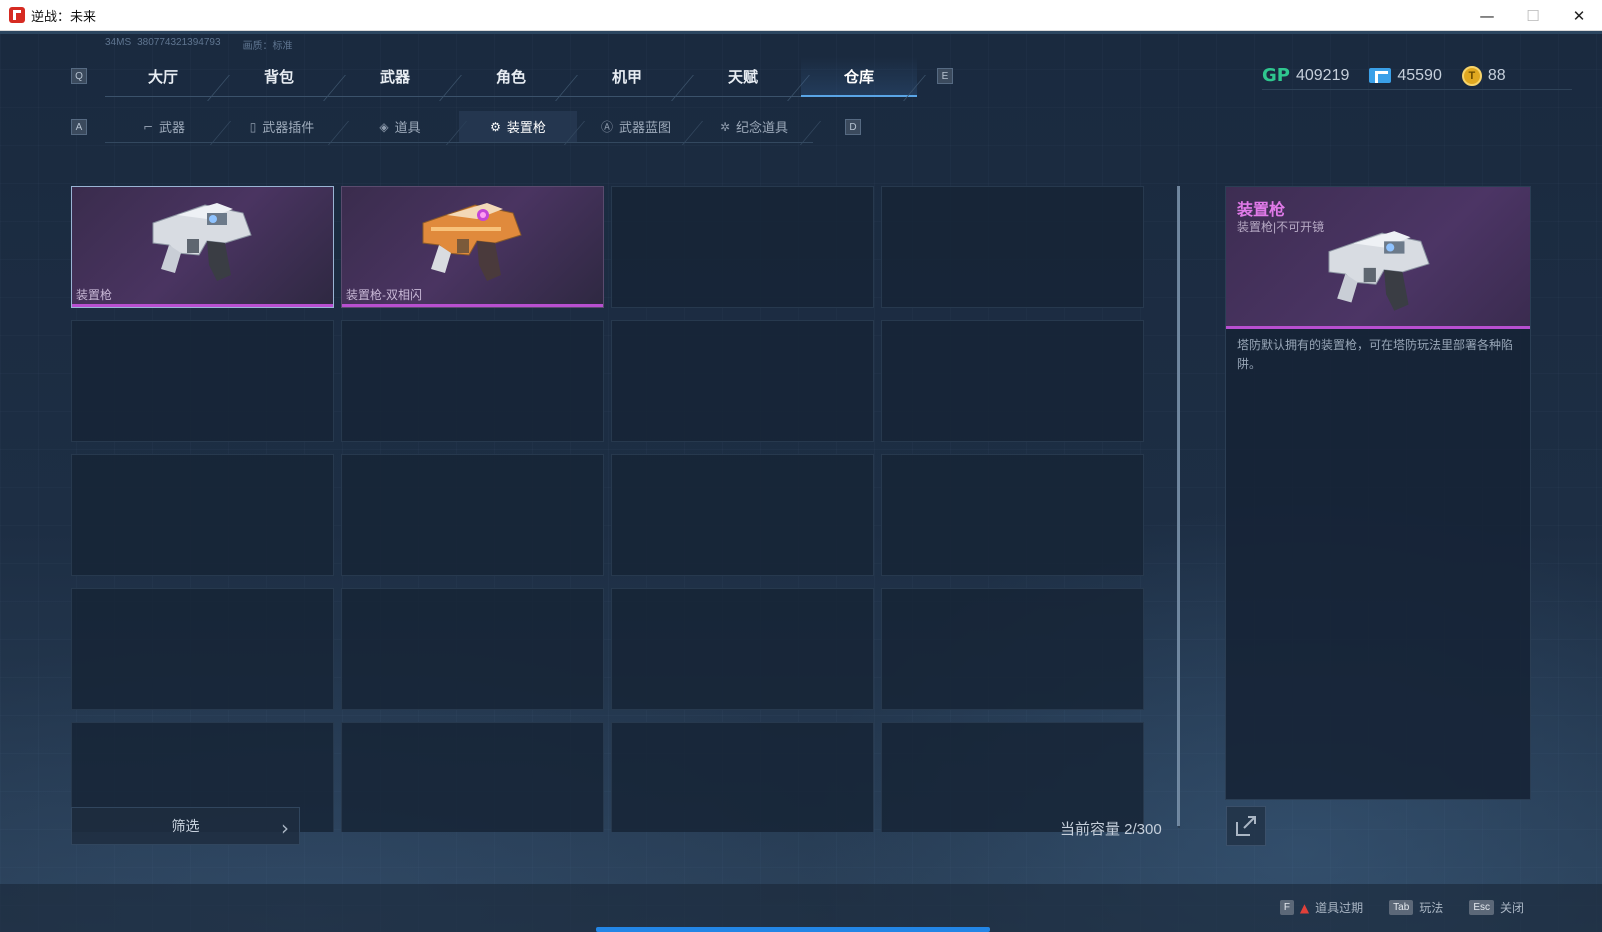 The image size is (1602, 932). I want to click on ticket-currency: 45590, so click(1405, 76).